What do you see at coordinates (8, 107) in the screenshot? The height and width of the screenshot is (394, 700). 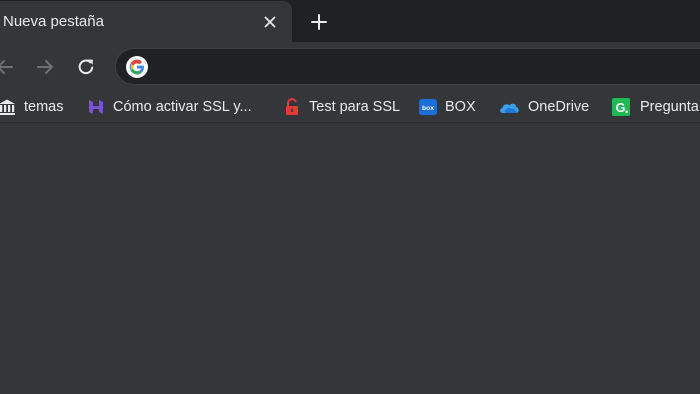 I see `bank-icon` at bounding box center [8, 107].